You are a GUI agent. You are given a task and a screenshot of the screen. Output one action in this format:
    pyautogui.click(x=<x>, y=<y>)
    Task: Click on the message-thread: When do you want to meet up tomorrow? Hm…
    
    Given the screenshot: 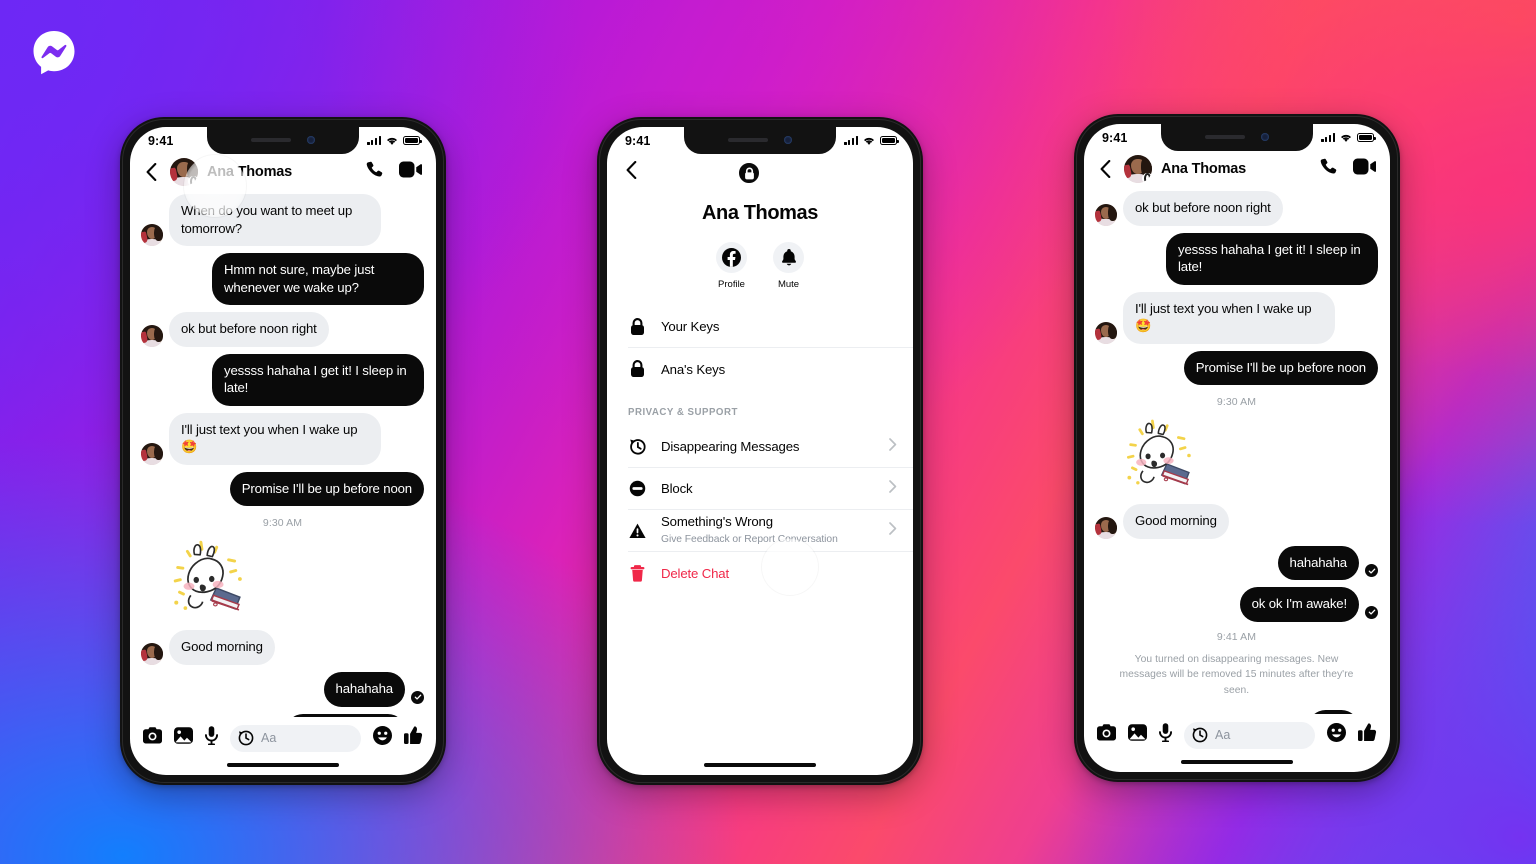 What is the action you would take?
    pyautogui.click(x=283, y=455)
    